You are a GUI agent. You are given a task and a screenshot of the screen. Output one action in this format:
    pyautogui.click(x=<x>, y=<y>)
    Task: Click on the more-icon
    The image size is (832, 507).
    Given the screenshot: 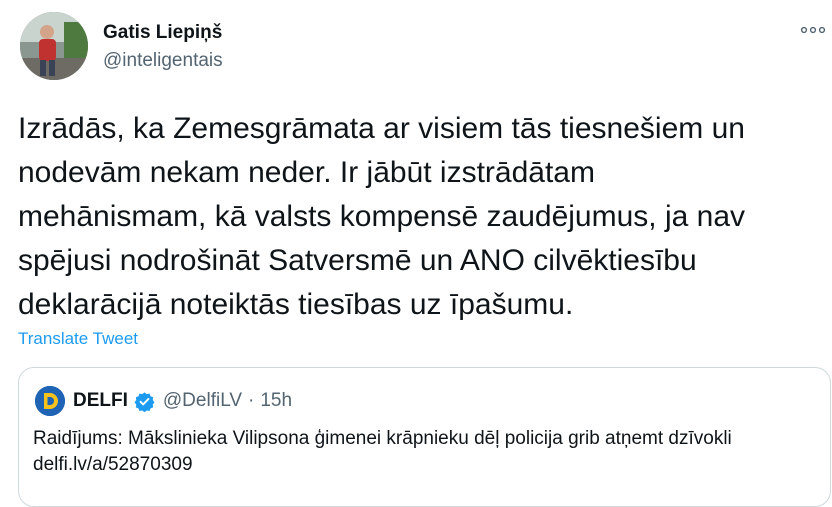 What is the action you would take?
    pyautogui.click(x=813, y=32)
    